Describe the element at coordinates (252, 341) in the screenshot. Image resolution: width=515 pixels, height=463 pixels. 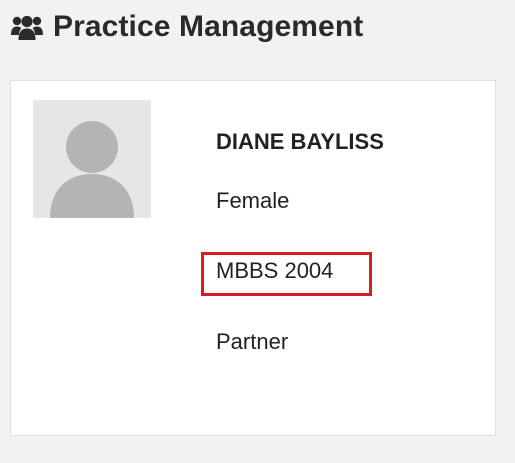
I see `profile-role: Partner` at that location.